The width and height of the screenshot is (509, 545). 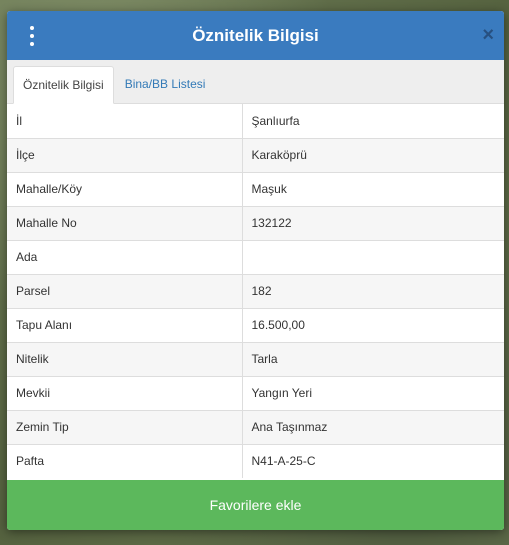 What do you see at coordinates (373, 426) in the screenshot?
I see `row-value: Ana Taşınmaz` at bounding box center [373, 426].